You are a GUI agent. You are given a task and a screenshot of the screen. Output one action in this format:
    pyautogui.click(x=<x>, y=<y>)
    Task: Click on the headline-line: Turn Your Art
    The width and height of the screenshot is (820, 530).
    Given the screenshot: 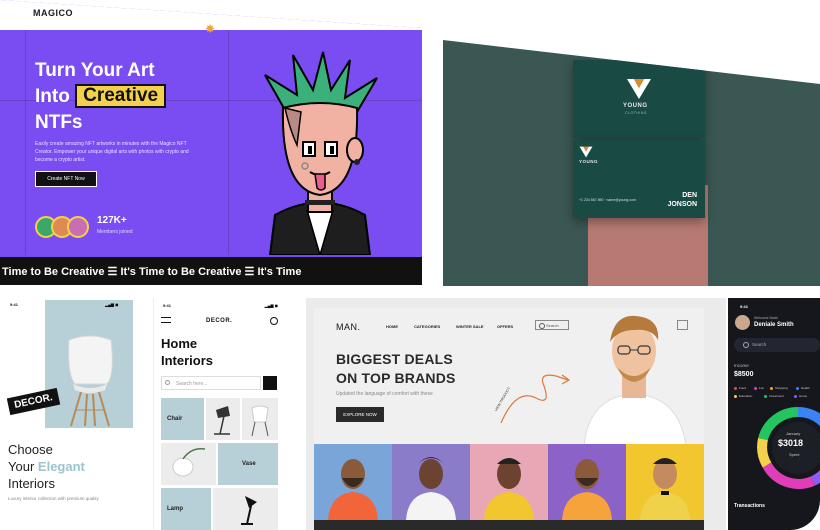 What is the action you would take?
    pyautogui.click(x=95, y=70)
    